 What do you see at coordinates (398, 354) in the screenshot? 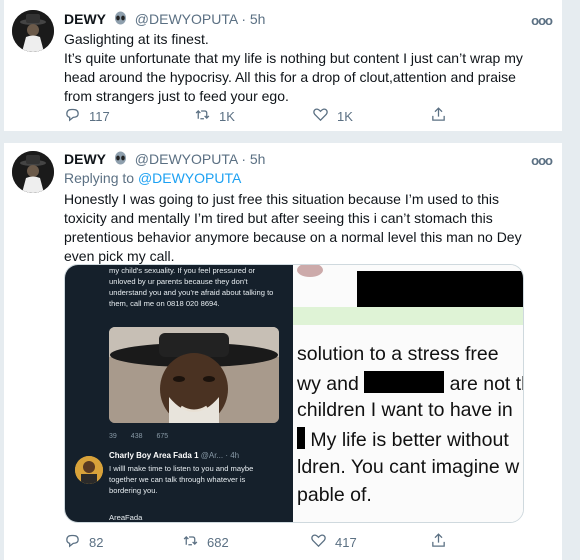
I see `chat-line: solution to a stress free` at bounding box center [398, 354].